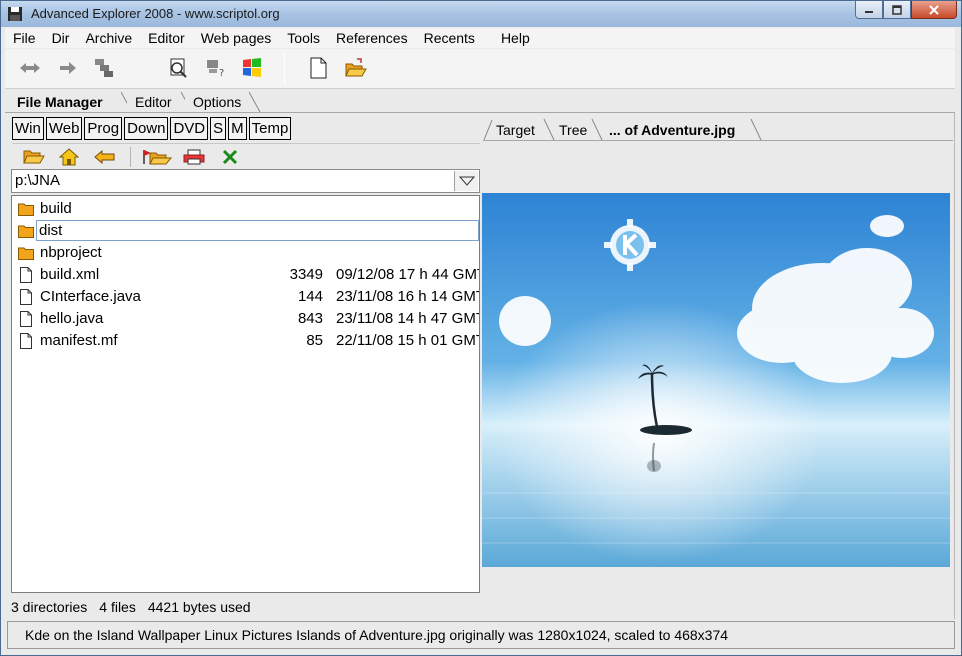  I want to click on tab-tree-label: Tree, so click(573, 130).